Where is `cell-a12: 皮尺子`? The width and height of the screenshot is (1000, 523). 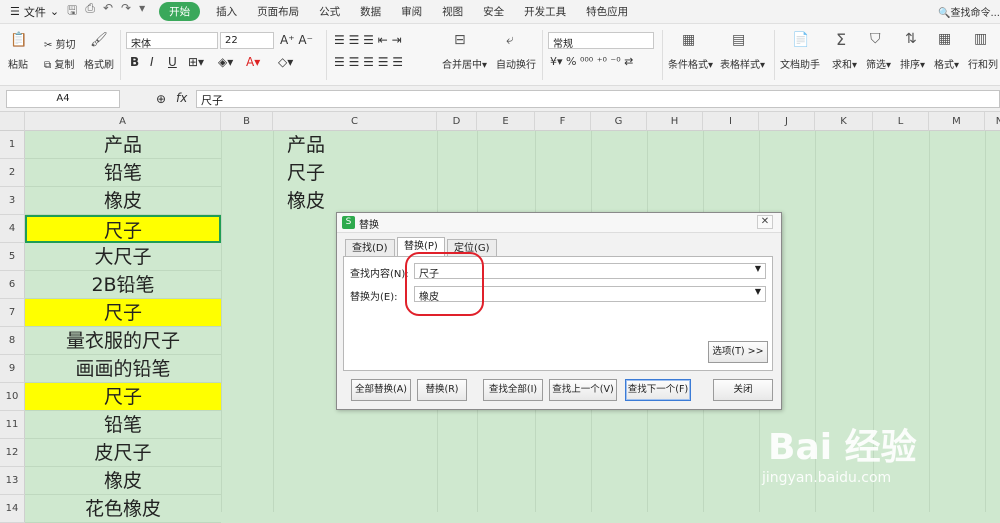 cell-a12: 皮尺子 is located at coordinates (123, 453).